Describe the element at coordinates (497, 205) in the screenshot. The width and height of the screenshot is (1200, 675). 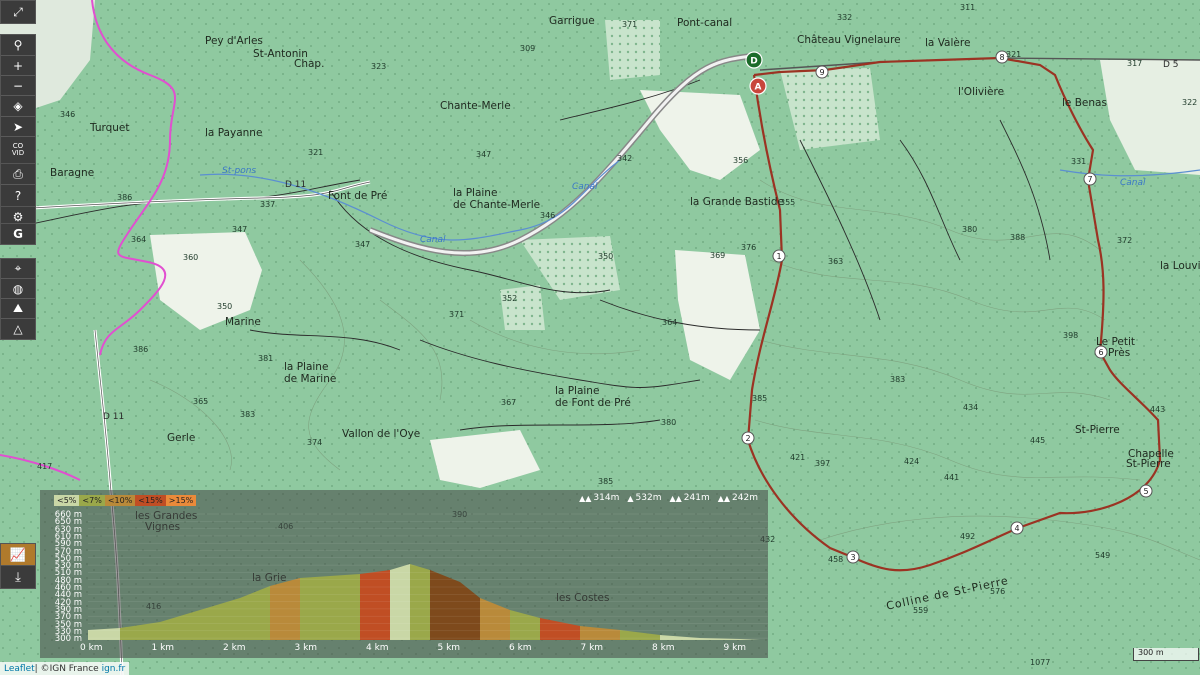
I see `area-label: de Chante-Merle` at that location.